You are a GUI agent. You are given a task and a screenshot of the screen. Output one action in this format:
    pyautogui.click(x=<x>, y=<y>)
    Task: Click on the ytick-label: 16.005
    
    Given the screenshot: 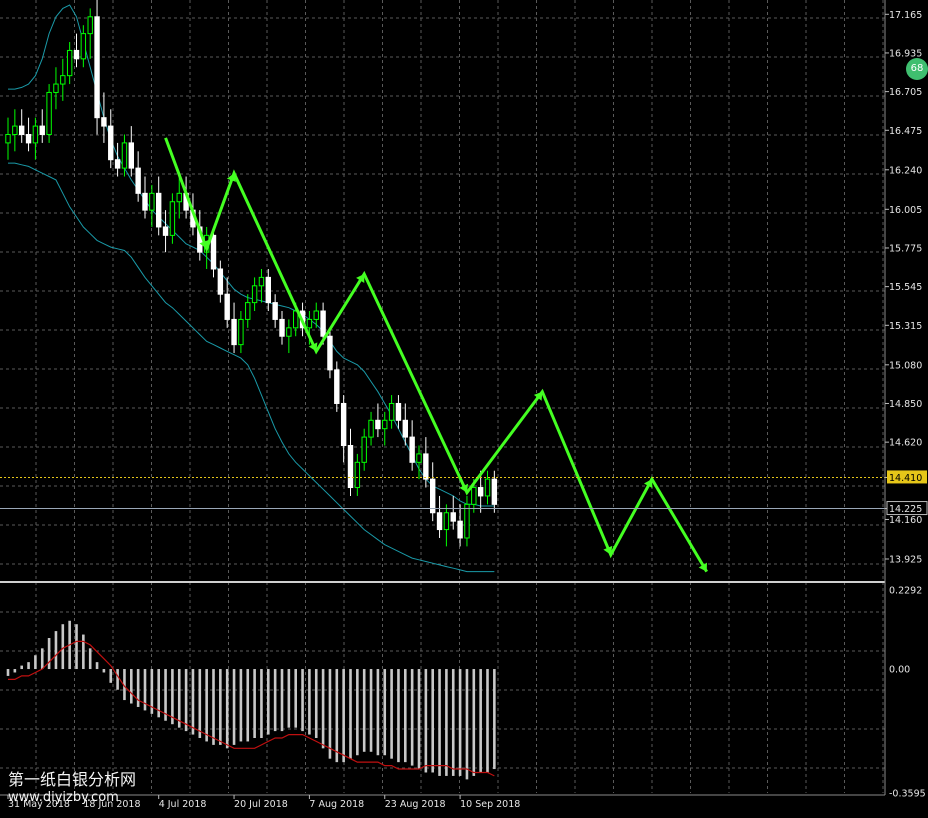 What is the action you would take?
    pyautogui.click(x=905, y=210)
    